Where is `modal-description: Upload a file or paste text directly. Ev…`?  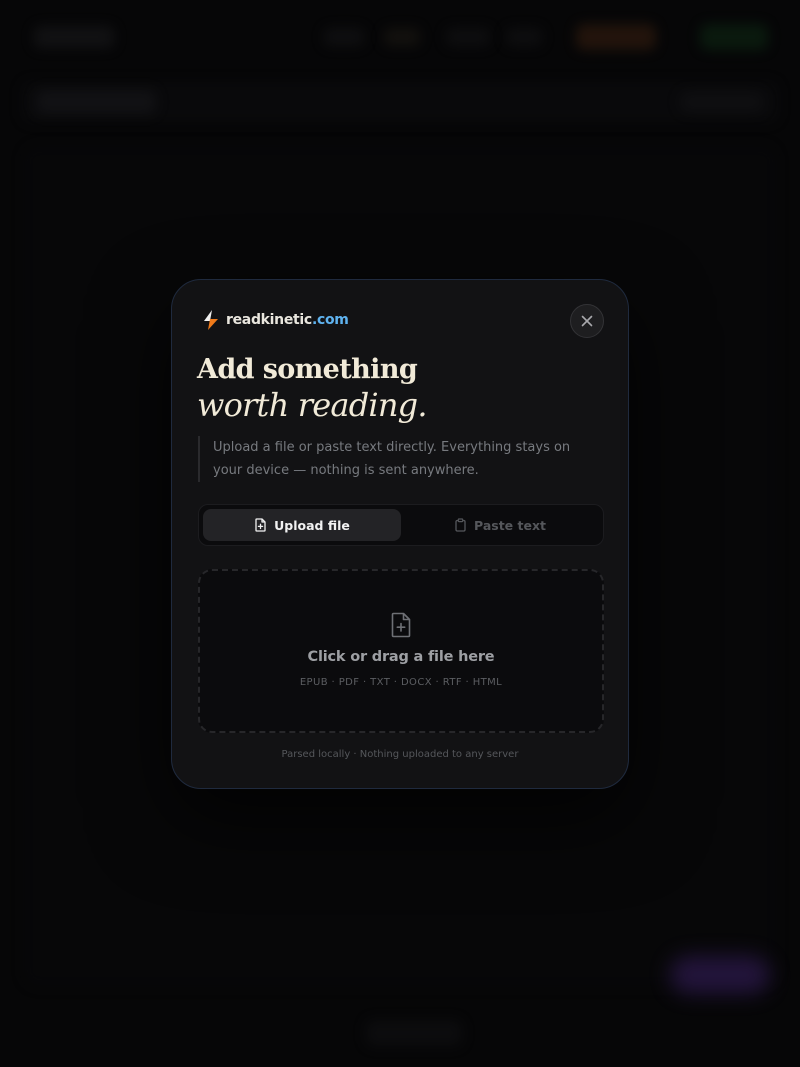 modal-description: Upload a file or paste text directly. Ev… is located at coordinates (388, 459).